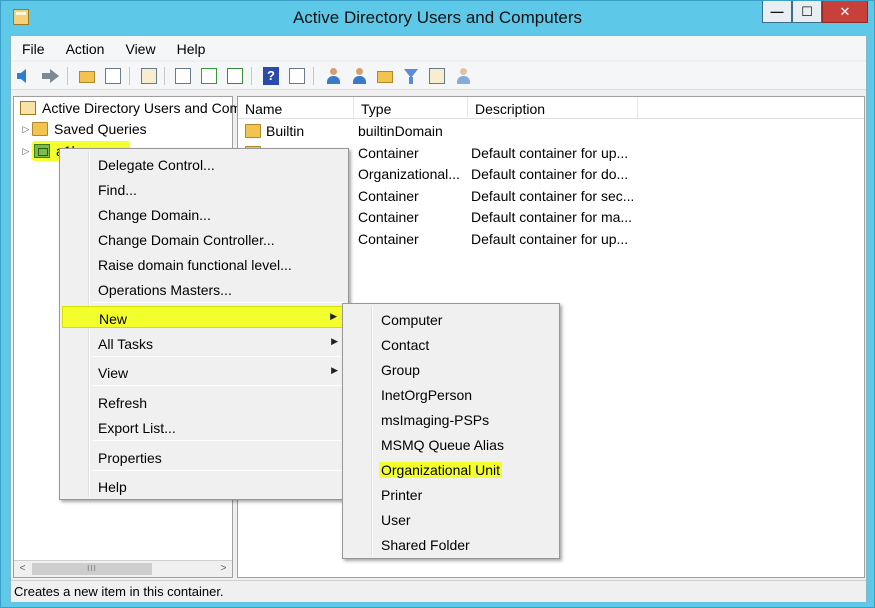 Image resolution: width=875 pixels, height=608 pixels. What do you see at coordinates (438, 591) in the screenshot?
I see `status-bar: Creates a new item in this container.` at bounding box center [438, 591].